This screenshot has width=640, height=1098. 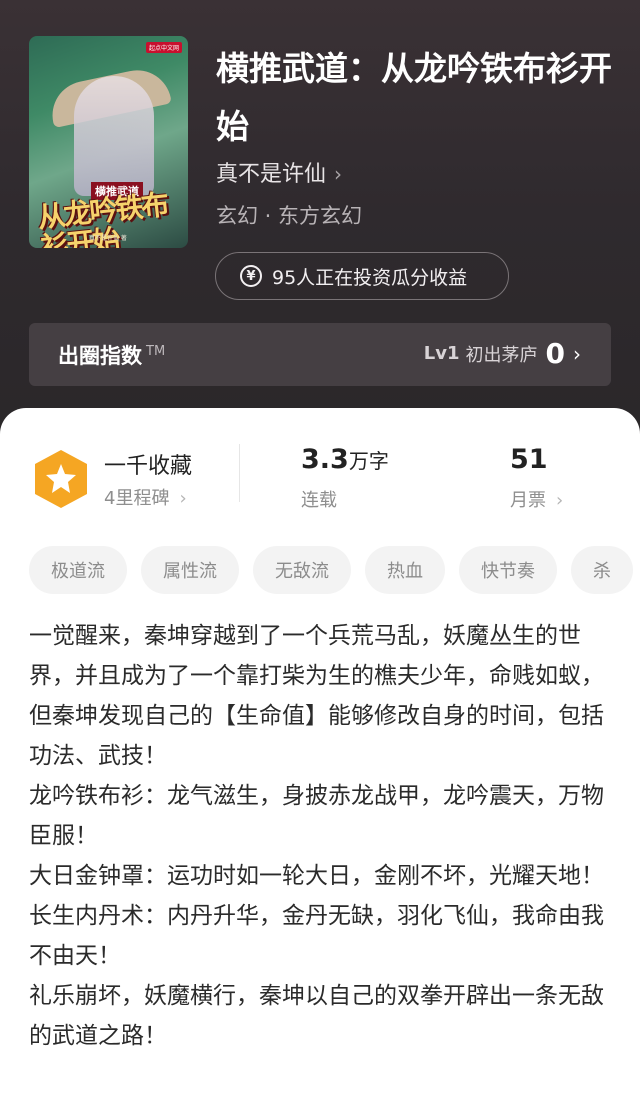 I want to click on monthly-ticket-count: 51, so click(x=529, y=459).